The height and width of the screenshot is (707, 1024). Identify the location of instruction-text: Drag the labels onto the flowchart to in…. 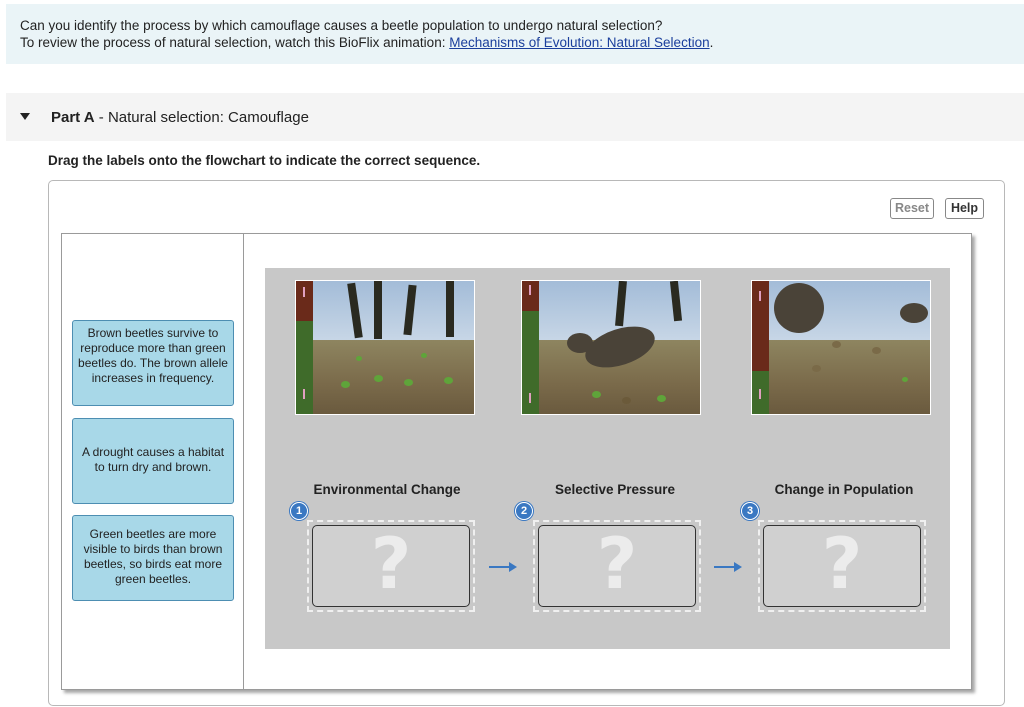
(264, 160).